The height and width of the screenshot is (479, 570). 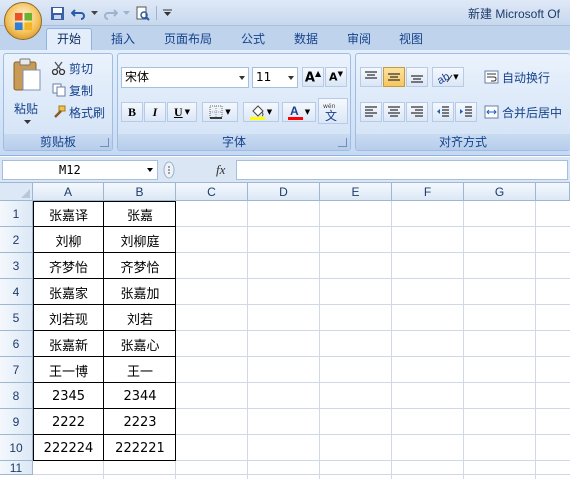 I want to click on orientation-button: ab ▼, so click(x=448, y=77).